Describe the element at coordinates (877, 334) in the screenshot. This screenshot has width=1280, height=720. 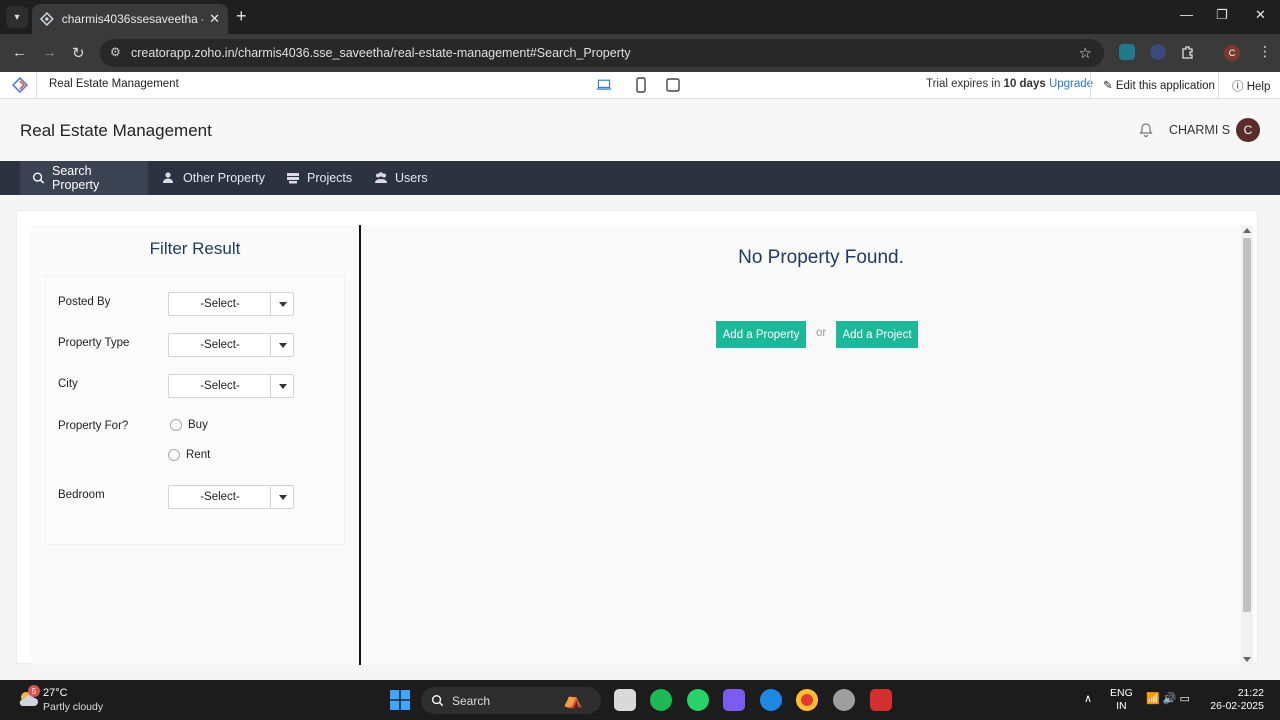
I see `add-project-button: Add a Project` at that location.